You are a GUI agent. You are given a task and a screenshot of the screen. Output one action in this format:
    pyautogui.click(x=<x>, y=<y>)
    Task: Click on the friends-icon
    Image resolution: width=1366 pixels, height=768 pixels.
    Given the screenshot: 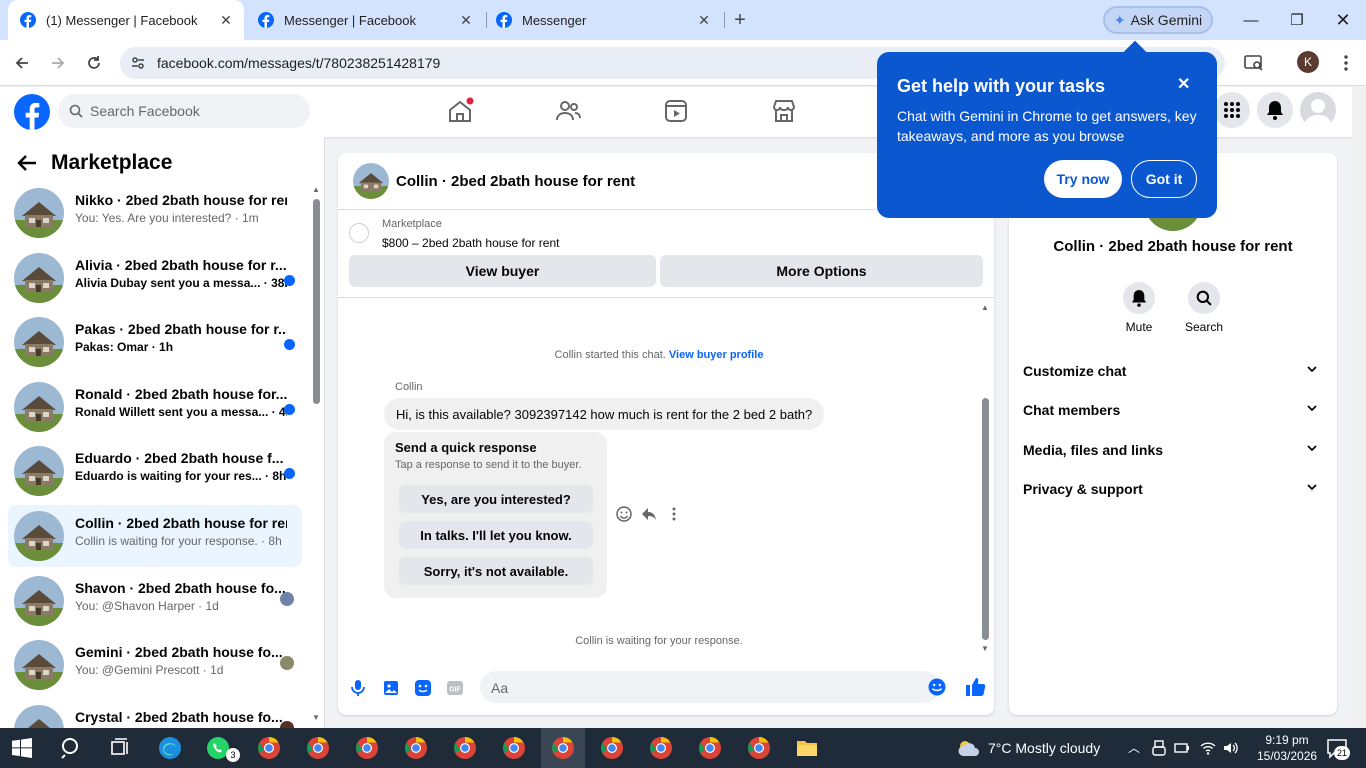 What is the action you would take?
    pyautogui.click(x=568, y=111)
    